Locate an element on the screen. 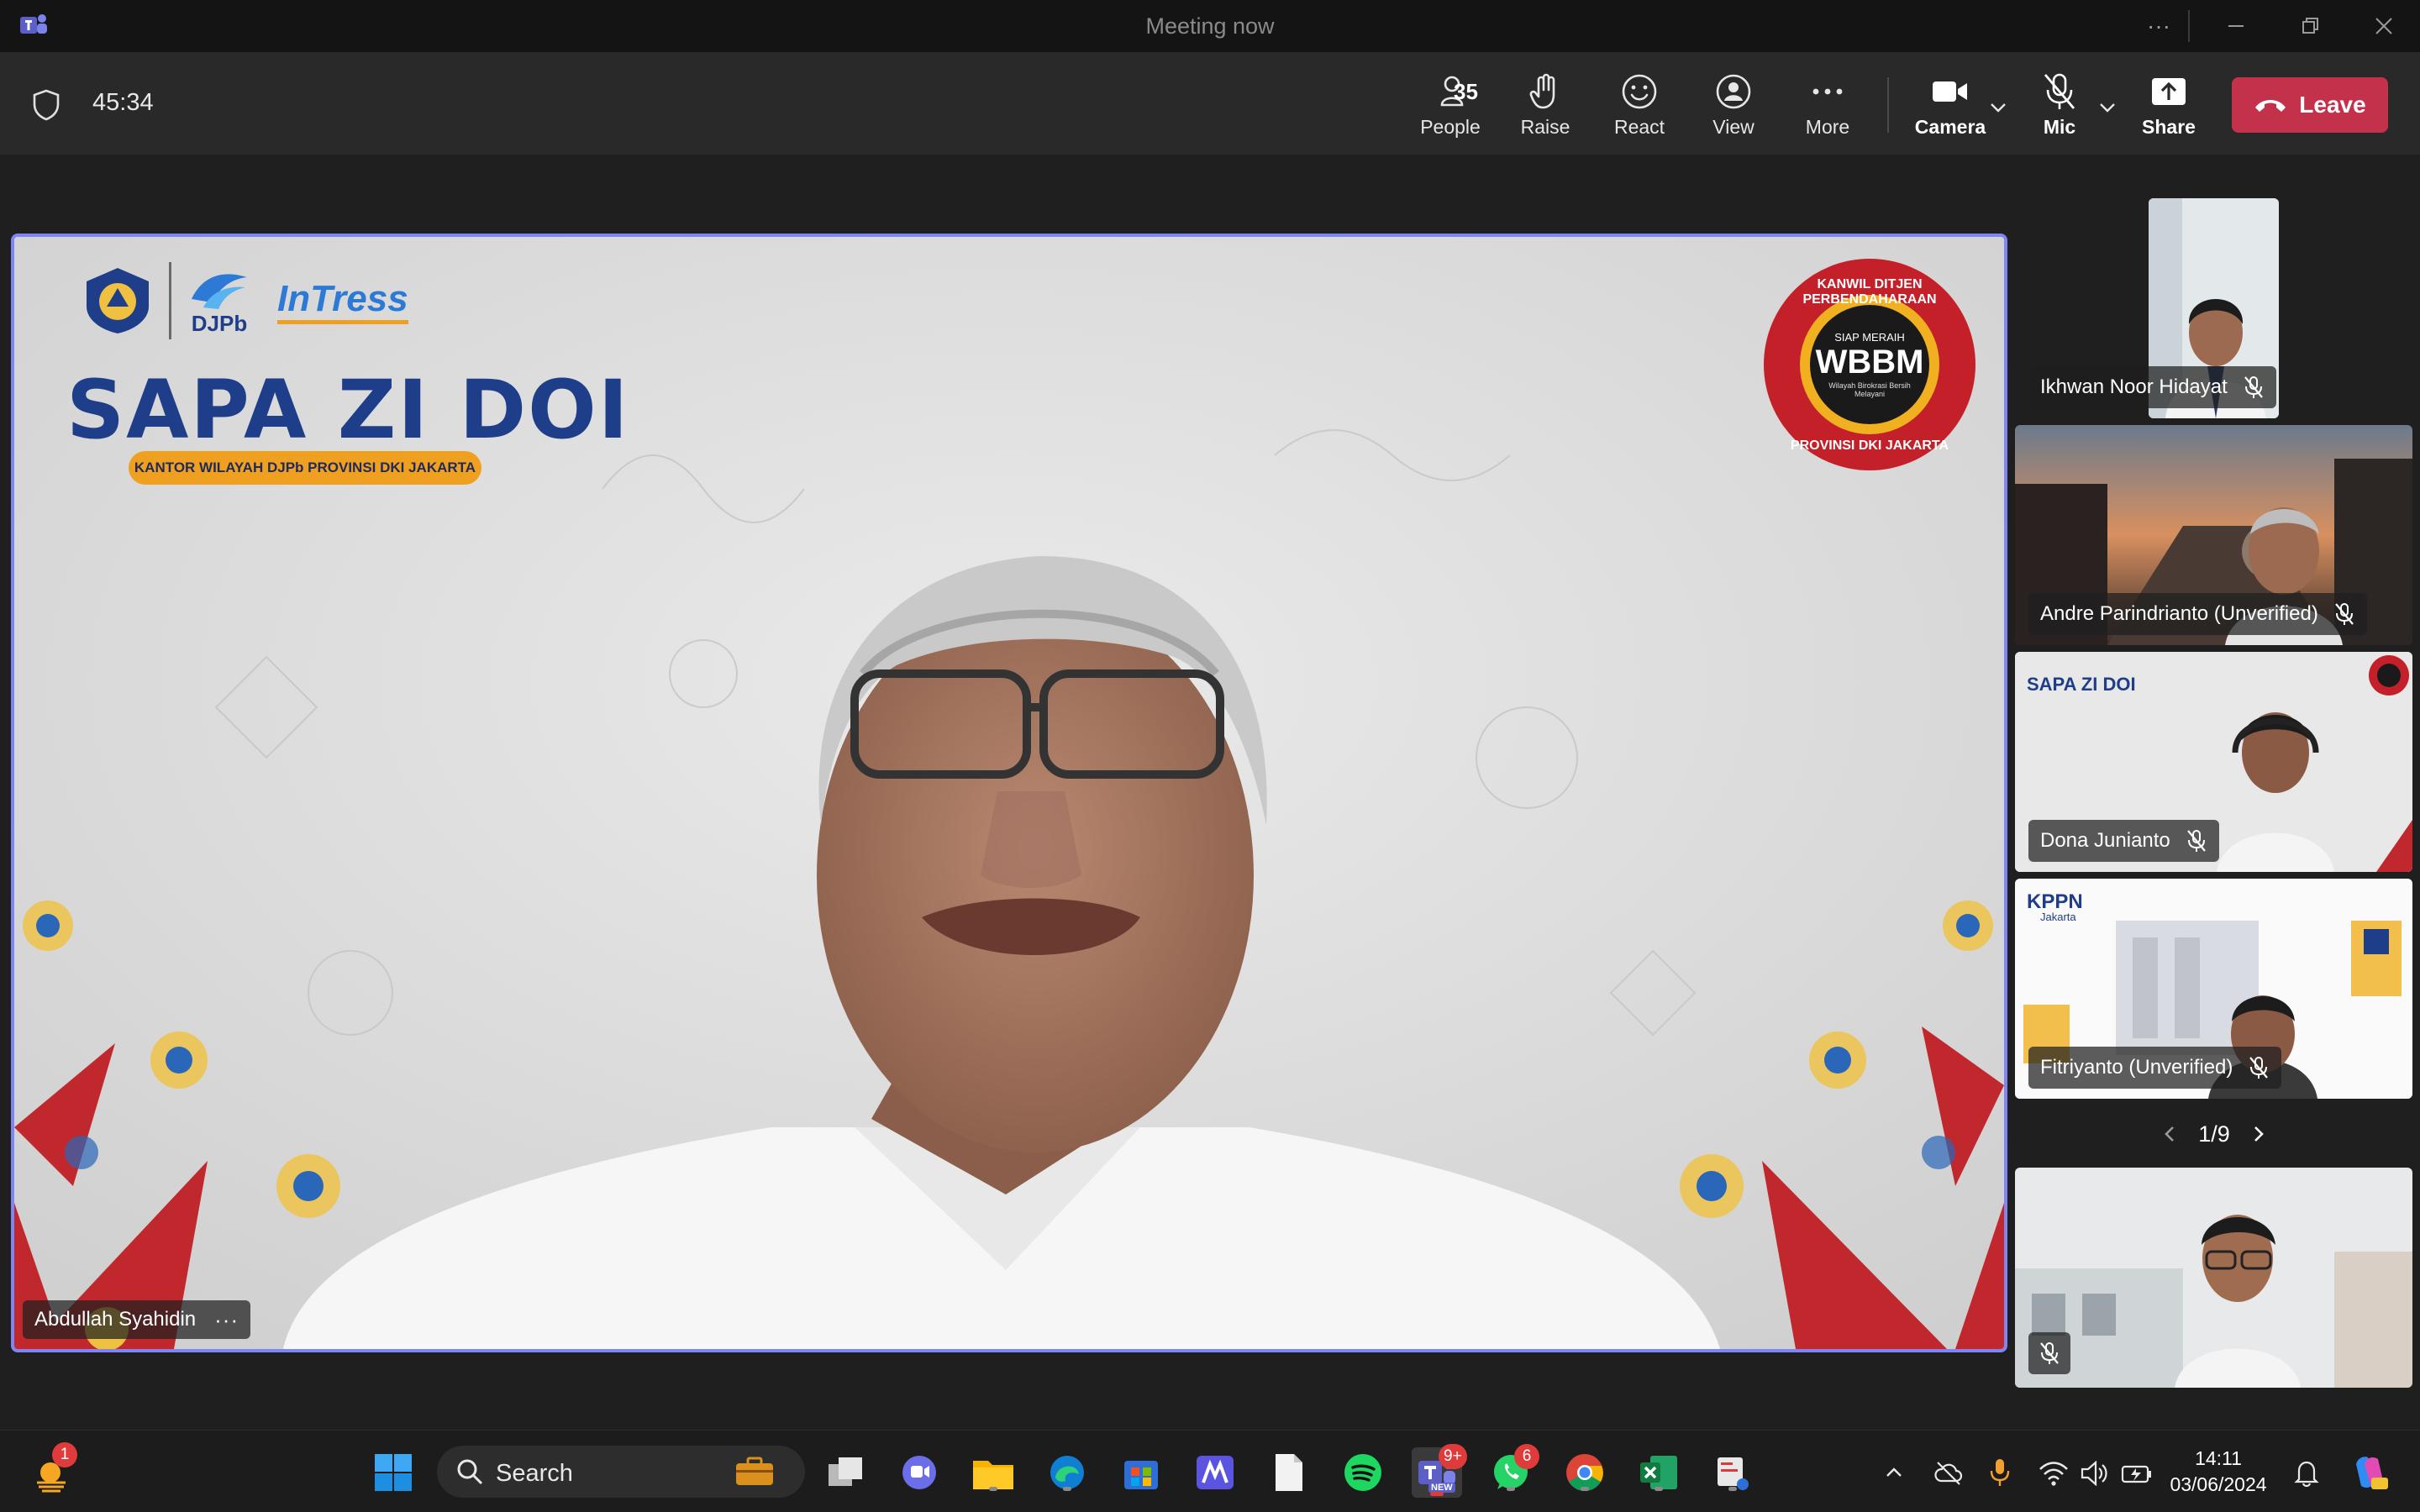 The image size is (2420, 1512). mic-button: Mic is located at coordinates (2060, 106).